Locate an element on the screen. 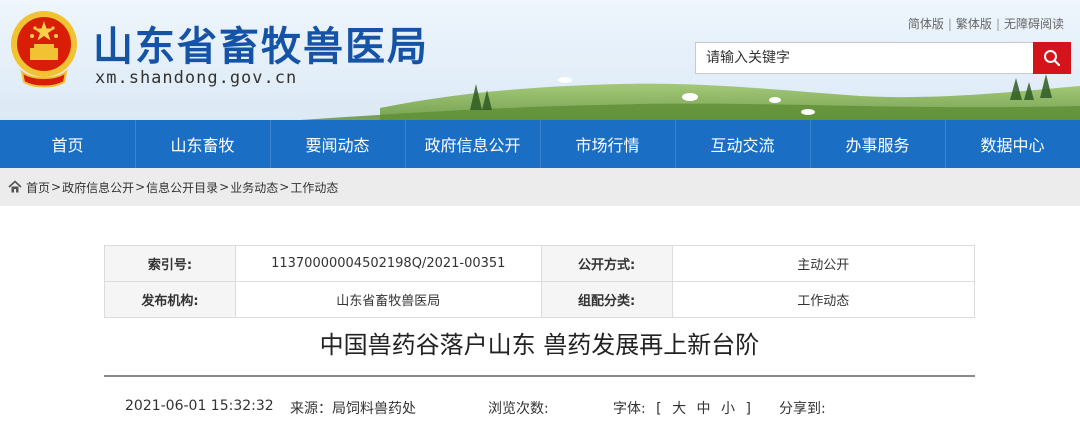 This screenshot has height=428, width=1080. breadcrumb-work-news: 工作动态 is located at coordinates (314, 187).